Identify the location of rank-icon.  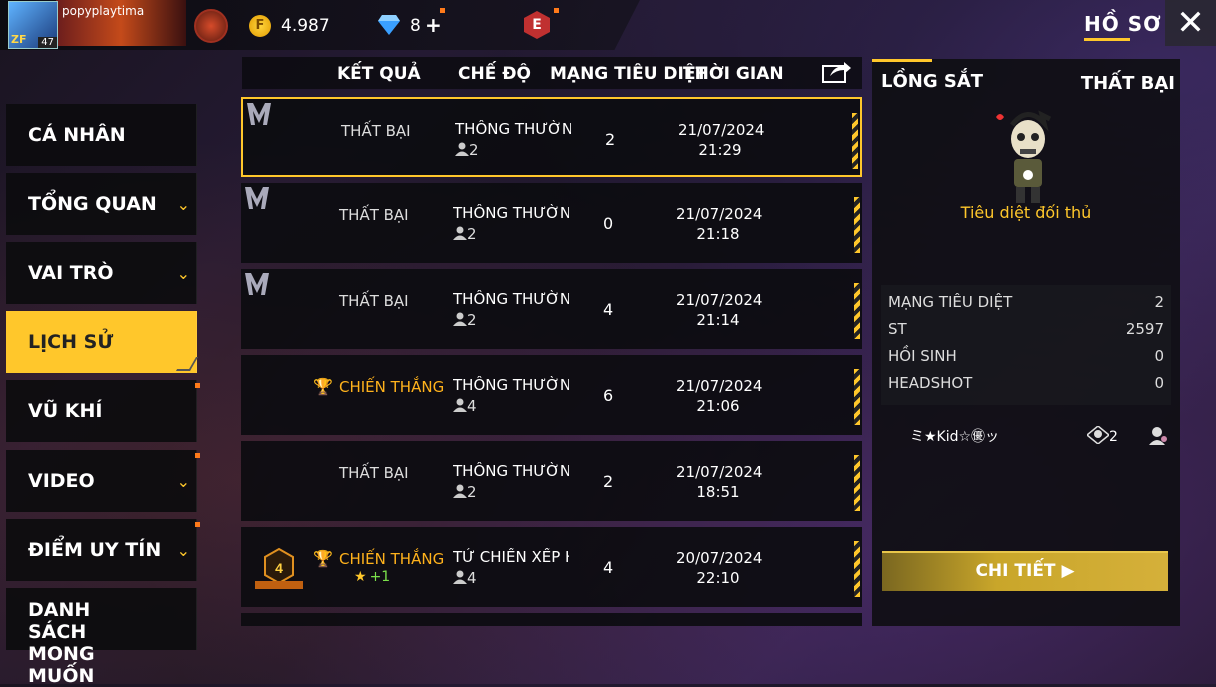
(211, 26).